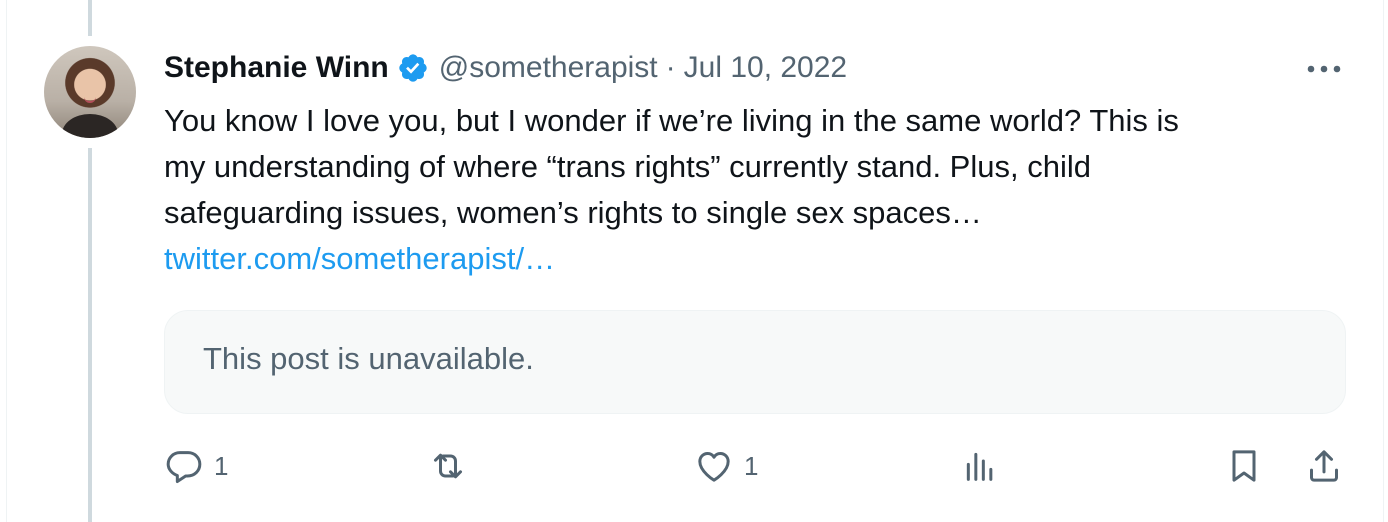 The image size is (1388, 522). I want to click on share-icon, so click(1324, 466).